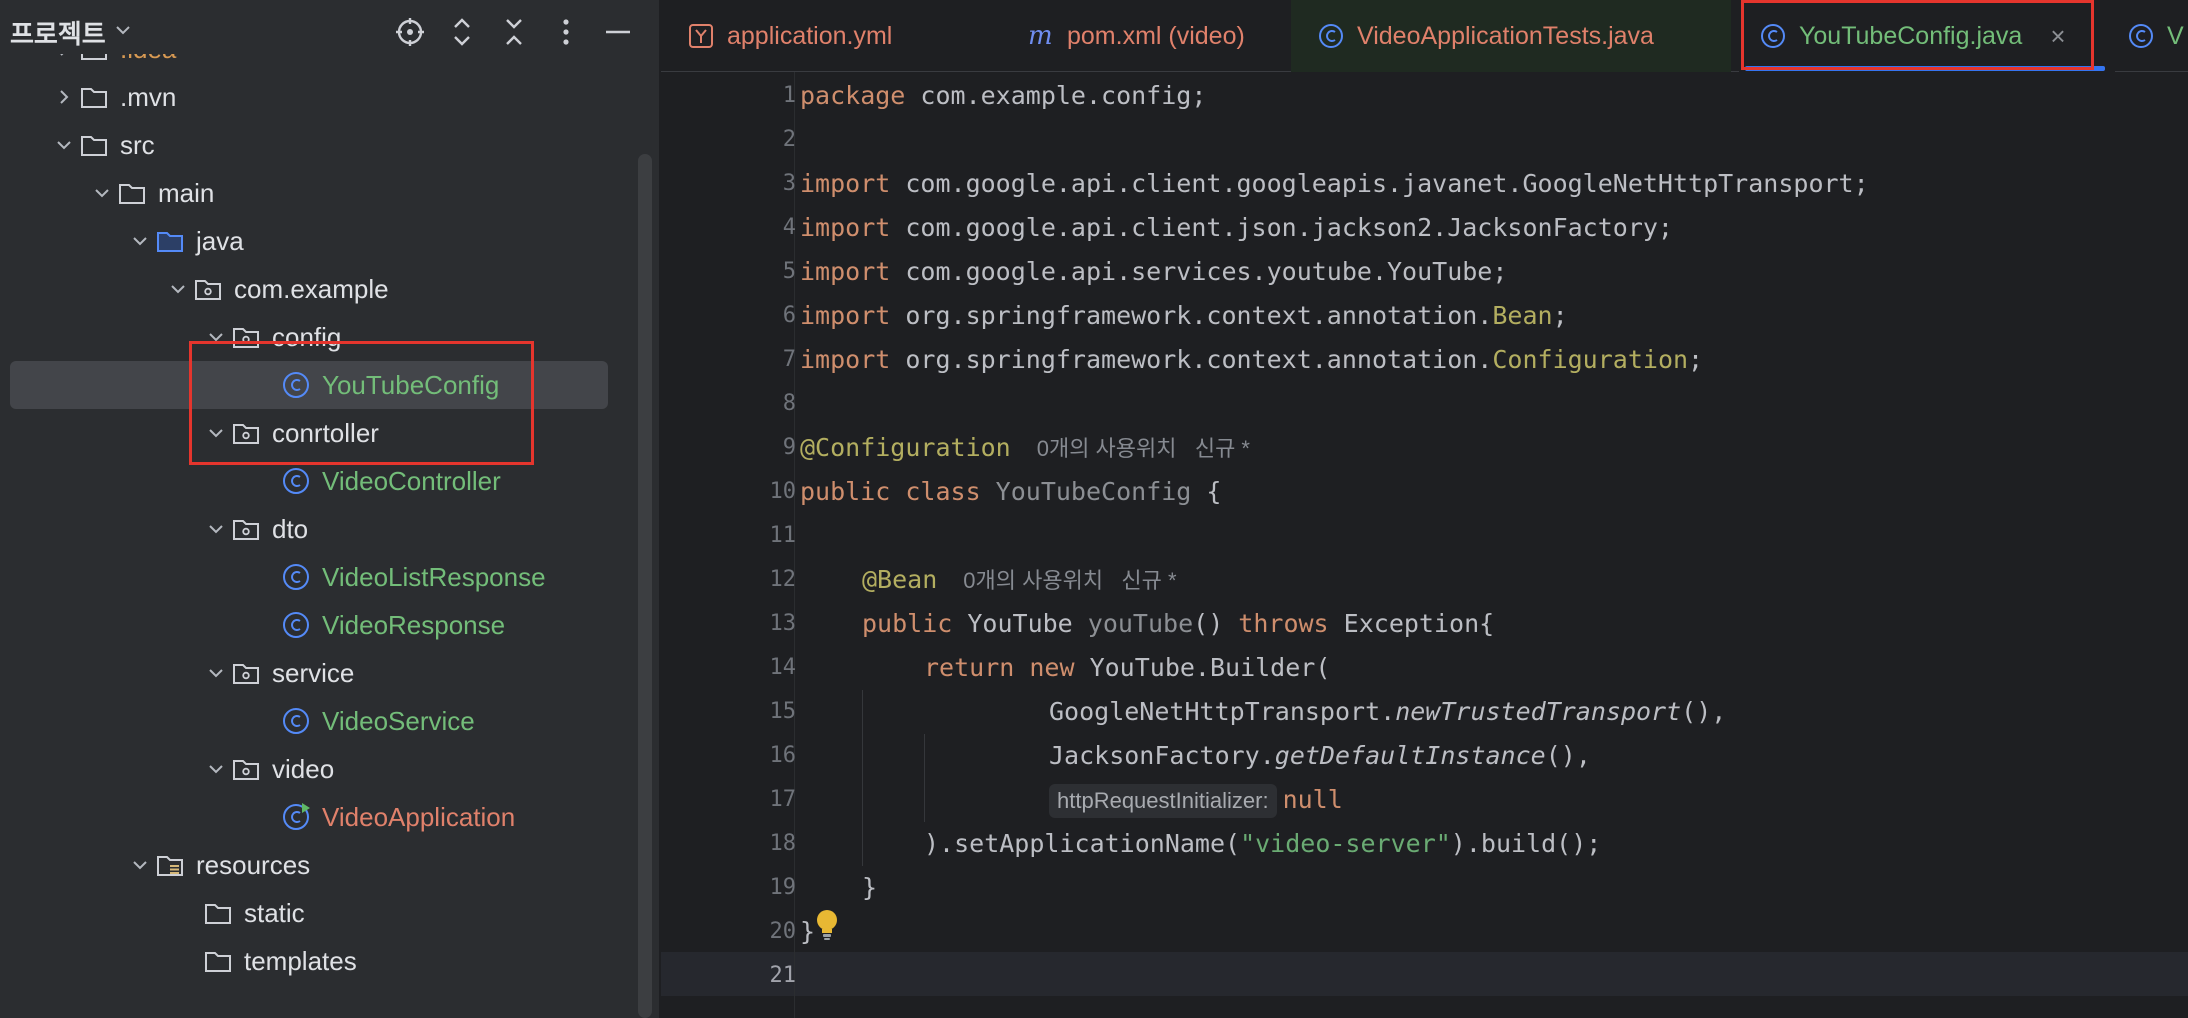 The height and width of the screenshot is (1018, 2188). Describe the element at coordinates (789, 403) in the screenshot. I see `line-number: 8` at that location.